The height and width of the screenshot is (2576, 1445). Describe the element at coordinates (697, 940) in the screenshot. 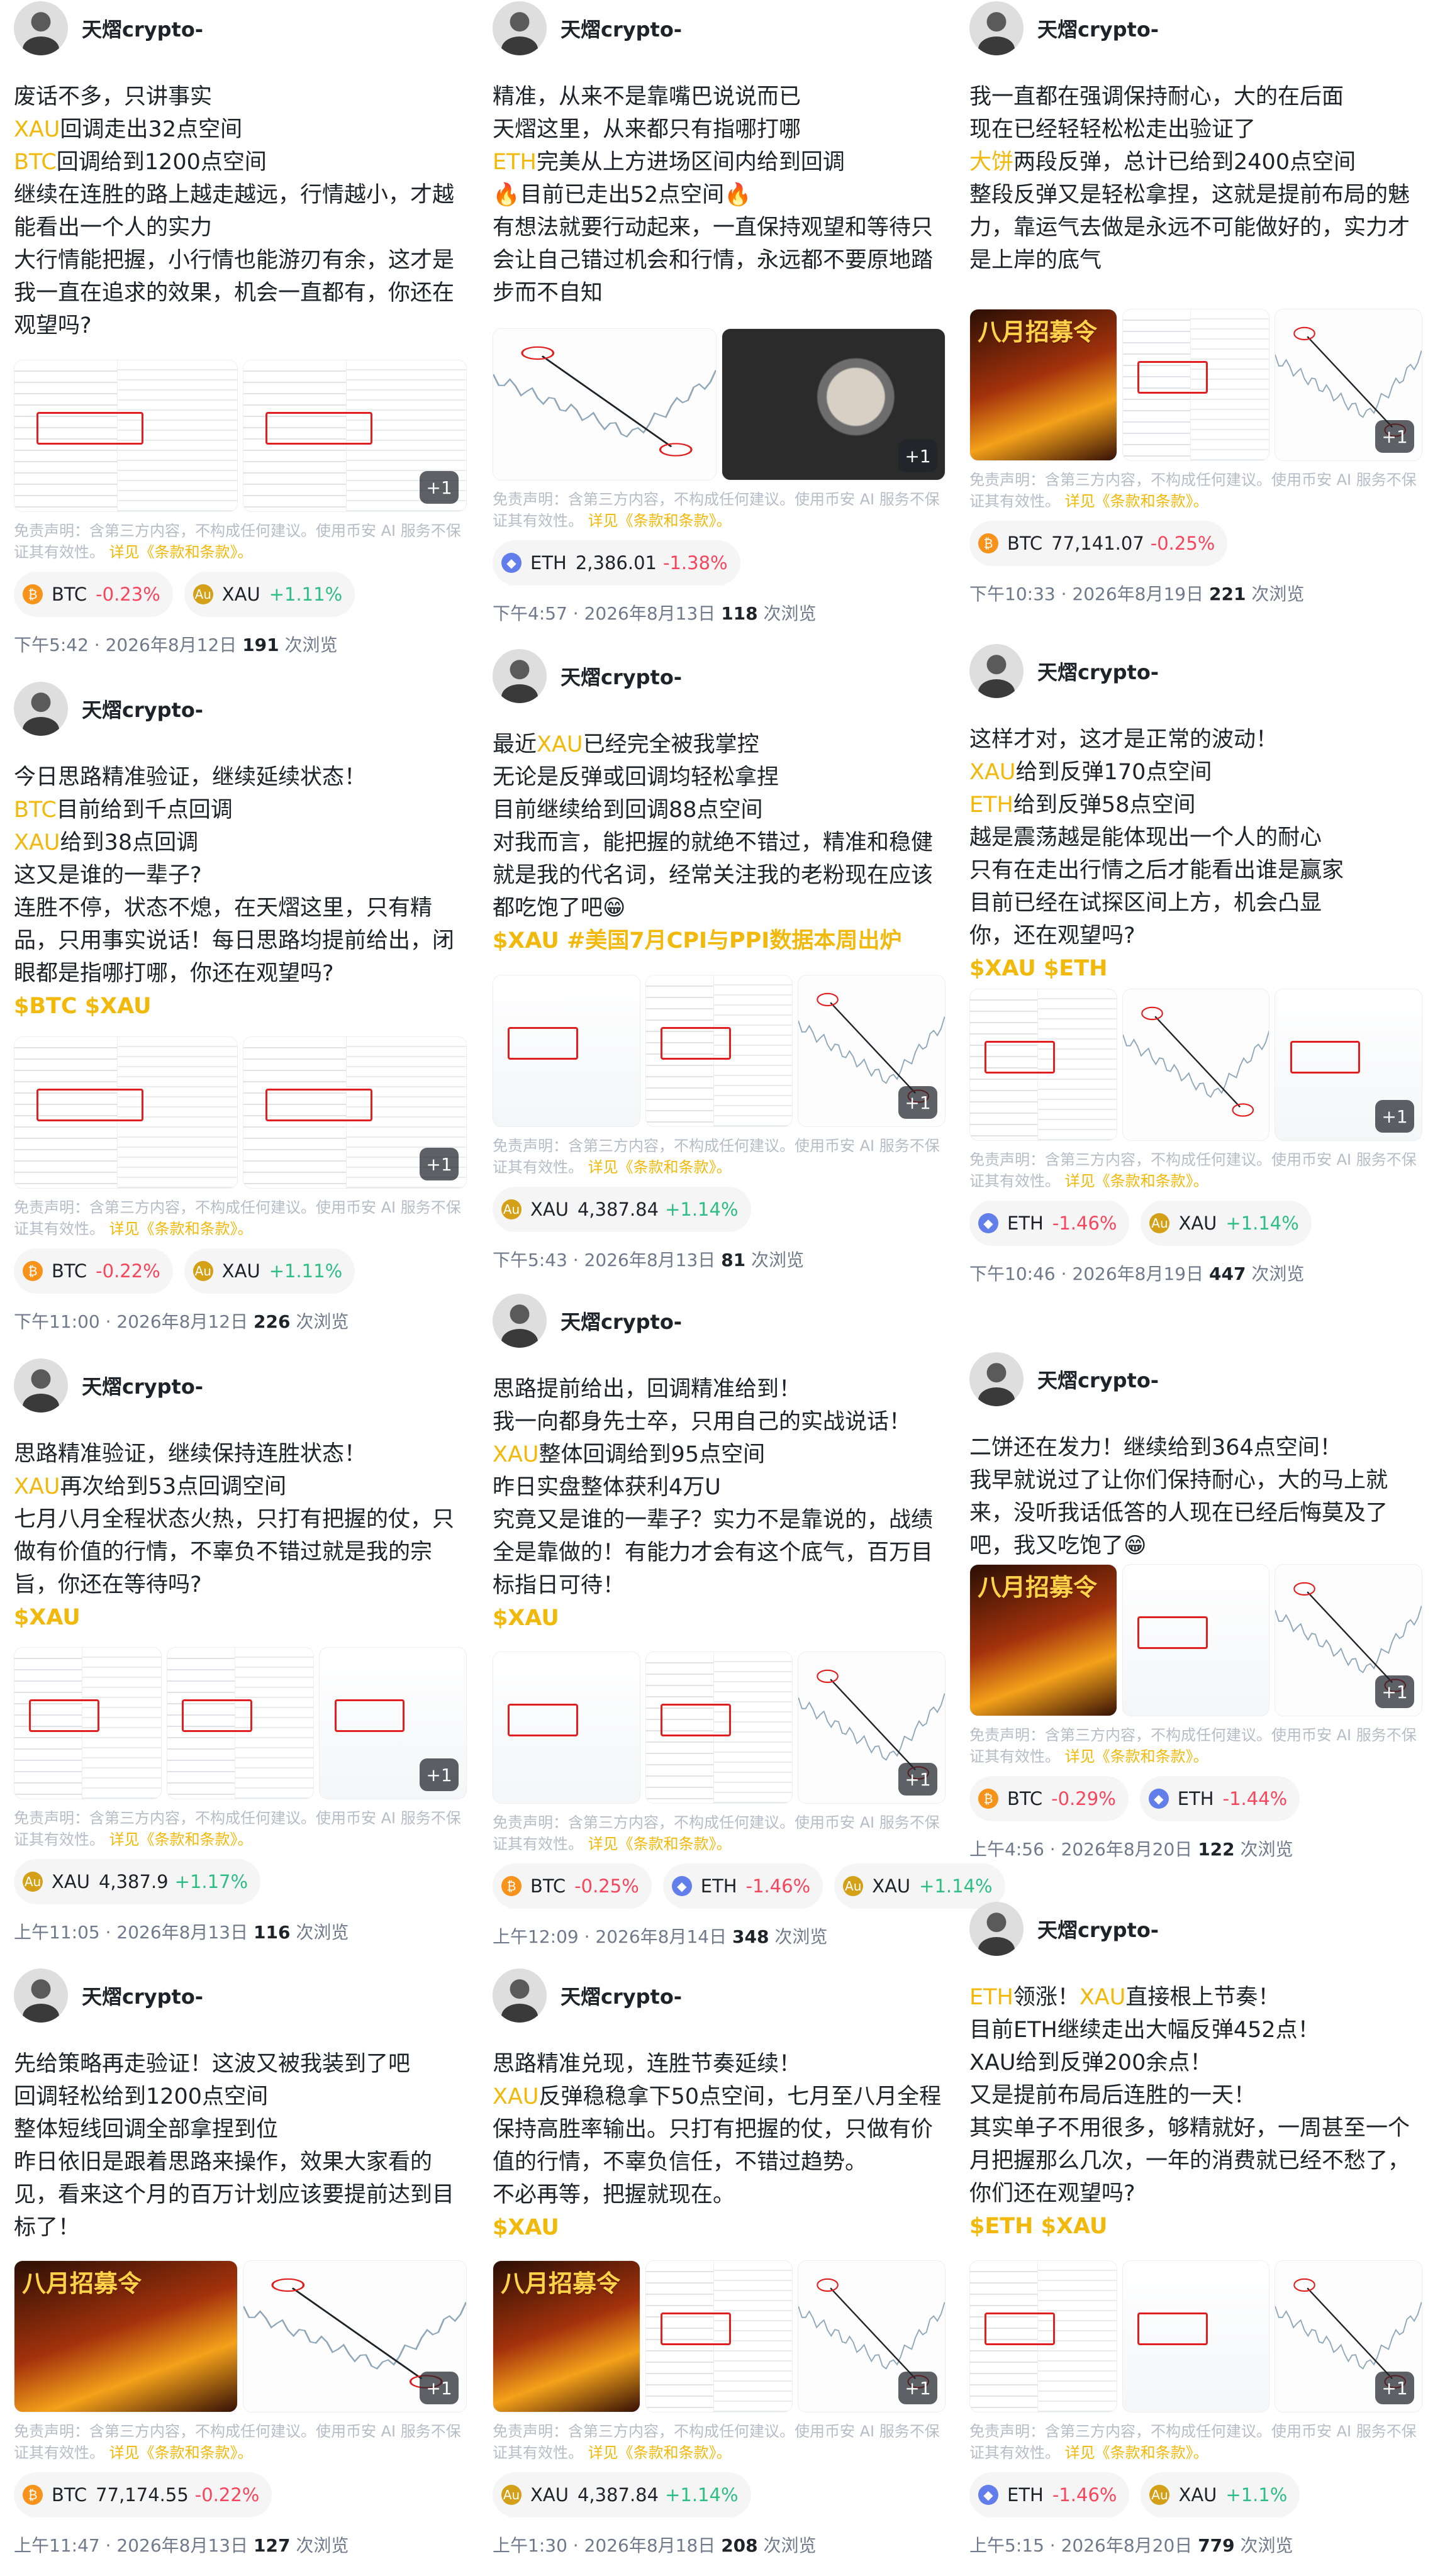

I see `hashtag-link: $XAU #美国7月CPI与PPI数据本周出炉` at that location.